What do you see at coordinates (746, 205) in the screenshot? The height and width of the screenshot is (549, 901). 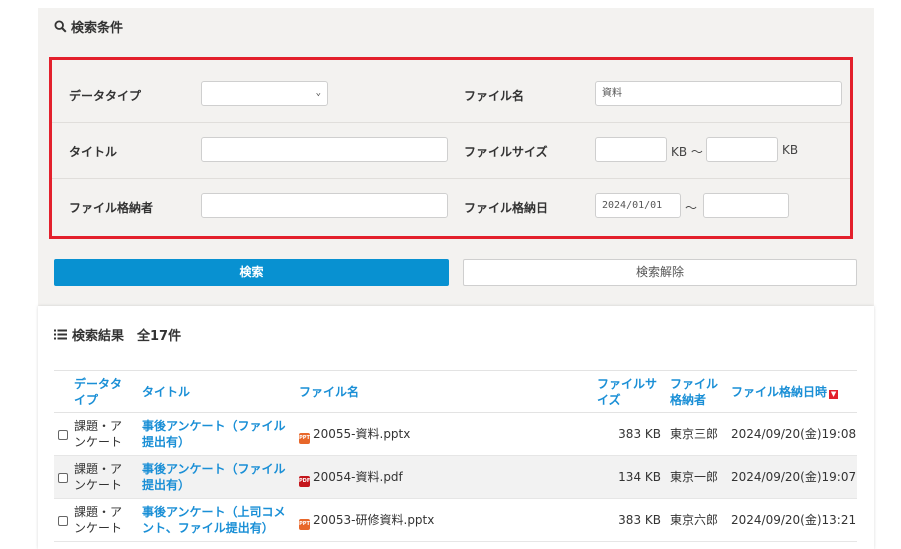 I see `file-date-to-input` at bounding box center [746, 205].